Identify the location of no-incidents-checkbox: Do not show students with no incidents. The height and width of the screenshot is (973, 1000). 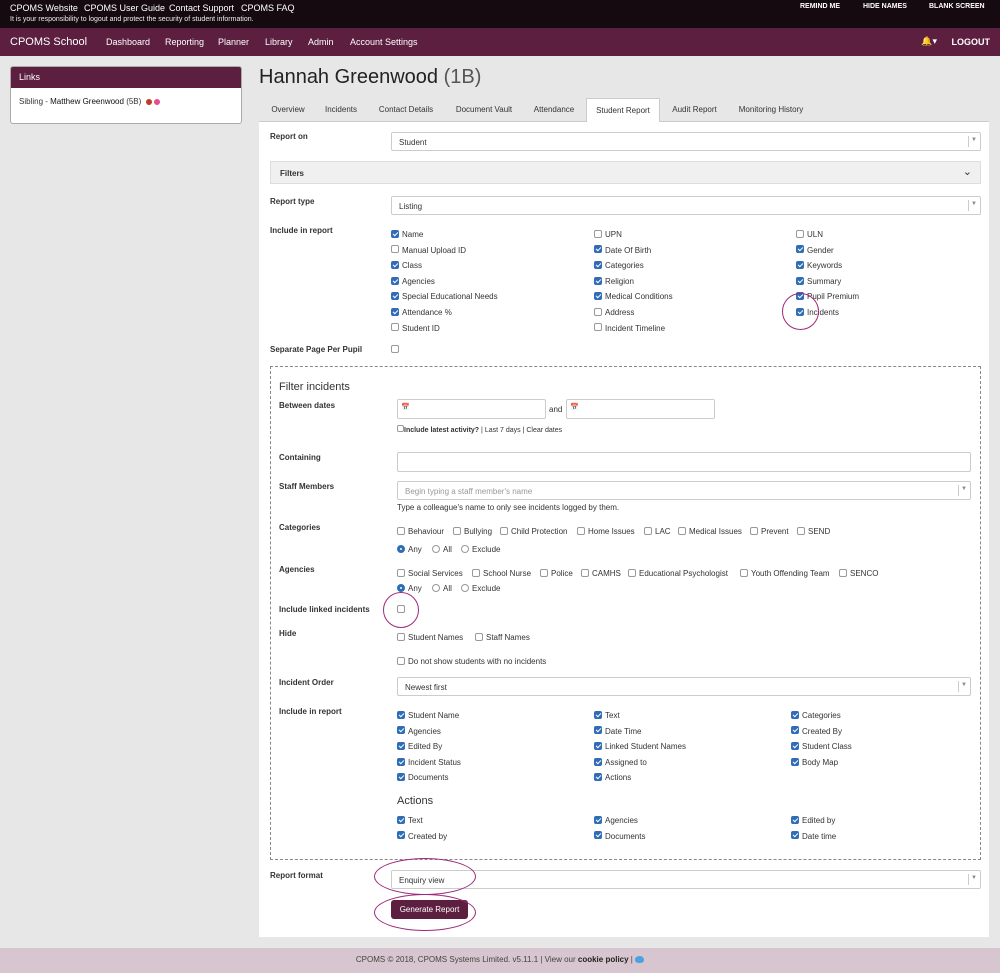
(471, 661).